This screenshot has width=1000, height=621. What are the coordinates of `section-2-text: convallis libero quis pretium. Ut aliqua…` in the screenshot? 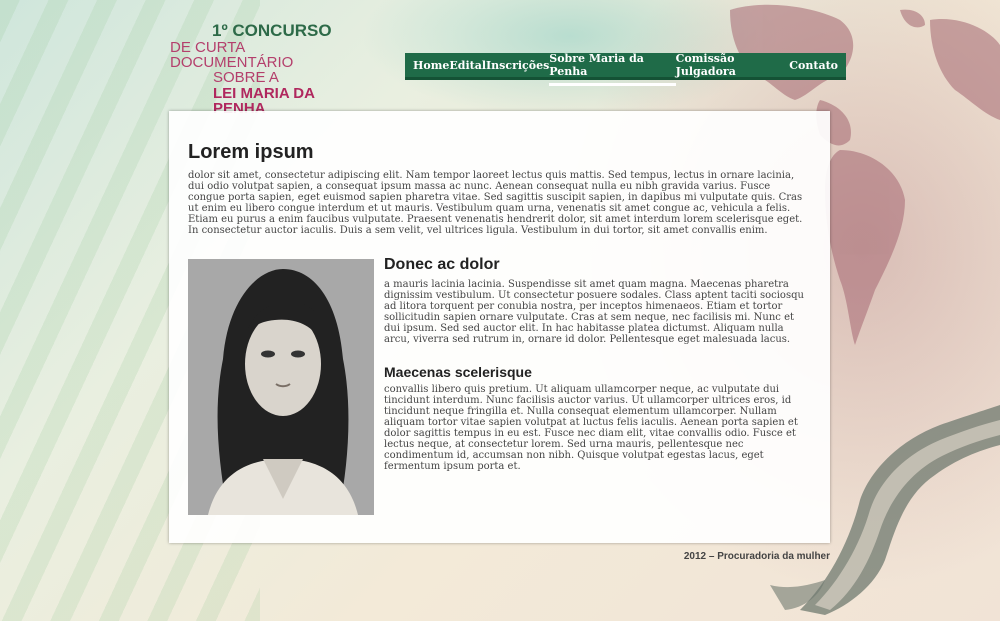 It's located at (591, 428).